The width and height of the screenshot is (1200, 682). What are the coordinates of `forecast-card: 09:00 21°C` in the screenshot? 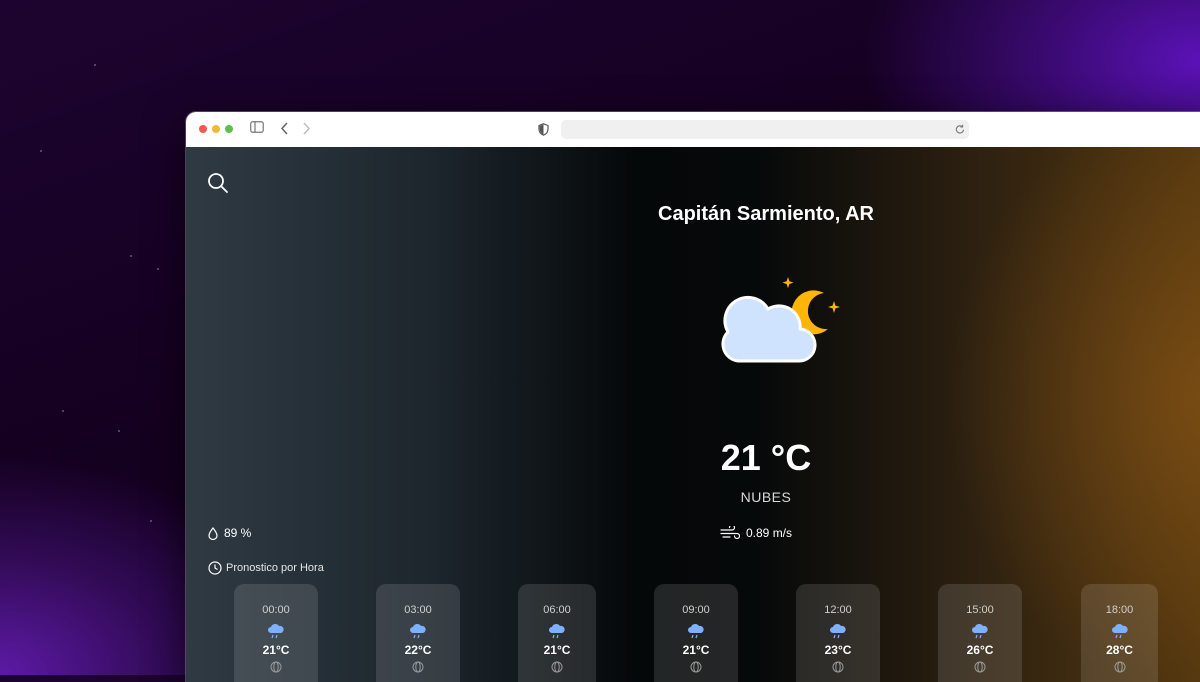 It's located at (696, 633).